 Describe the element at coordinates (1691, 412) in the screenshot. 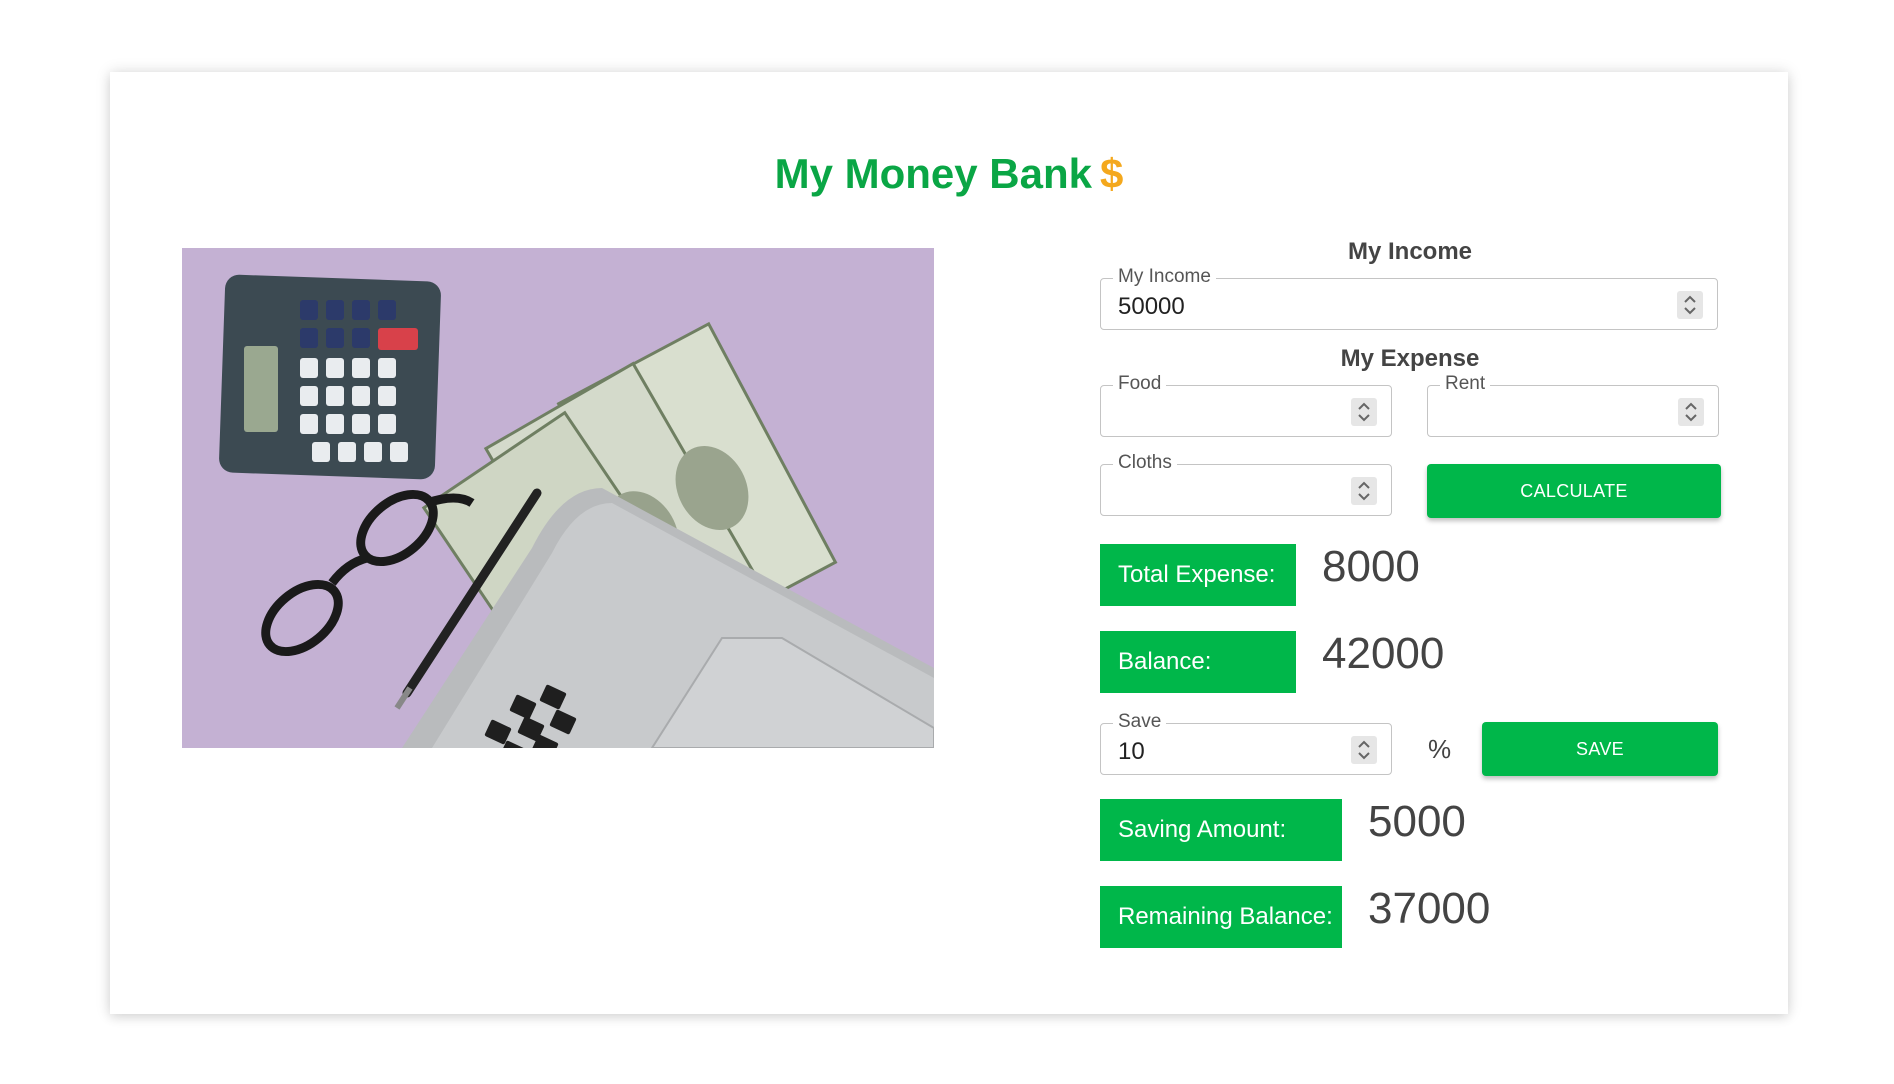

I see `rent-stepper` at that location.